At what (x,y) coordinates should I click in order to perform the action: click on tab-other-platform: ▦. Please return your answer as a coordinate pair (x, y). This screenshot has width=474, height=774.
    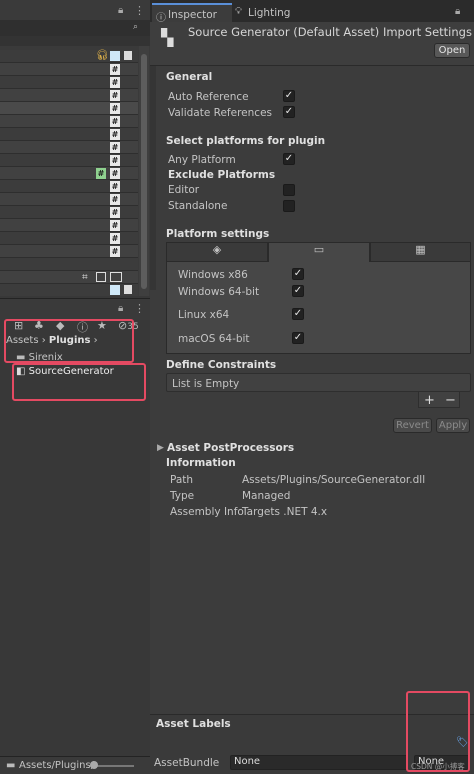
    Looking at the image, I should click on (420, 252).